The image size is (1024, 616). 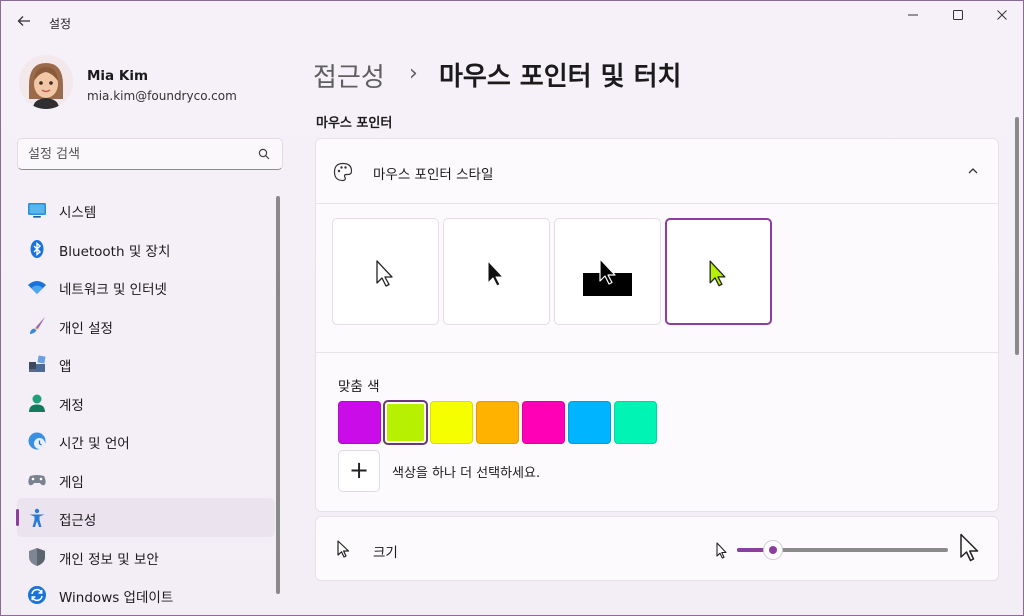 I want to click on sidebar-item-privacy: 개인 정보 및 보안, so click(x=146, y=556).